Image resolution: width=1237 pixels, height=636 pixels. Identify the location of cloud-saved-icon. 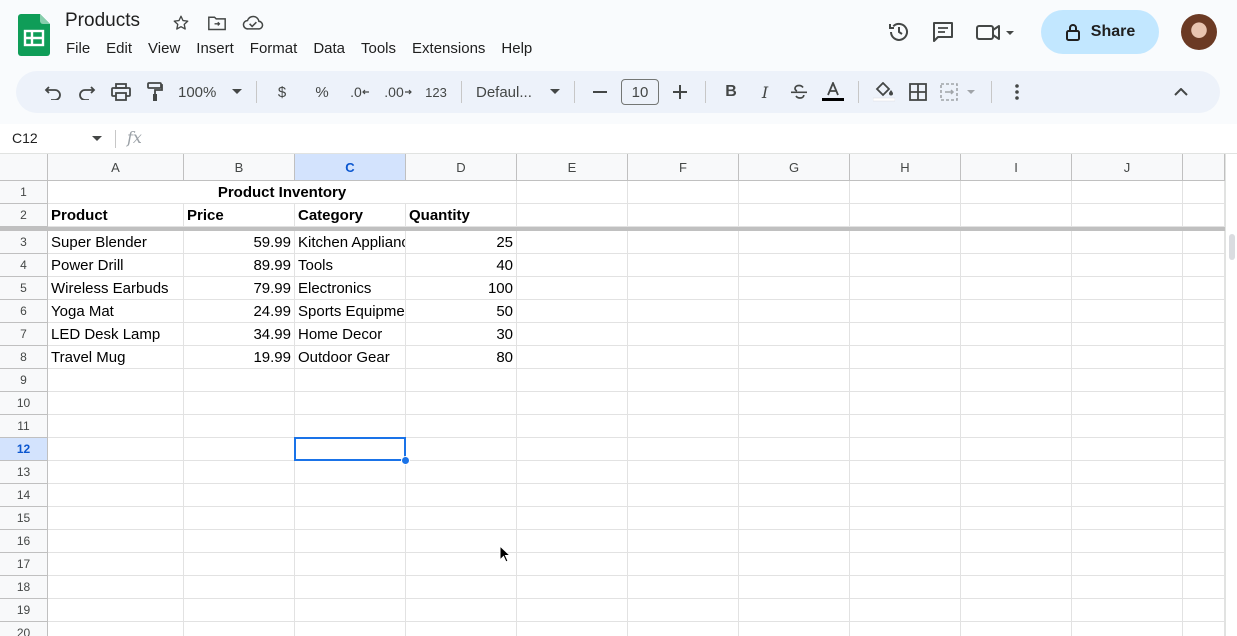
(253, 23).